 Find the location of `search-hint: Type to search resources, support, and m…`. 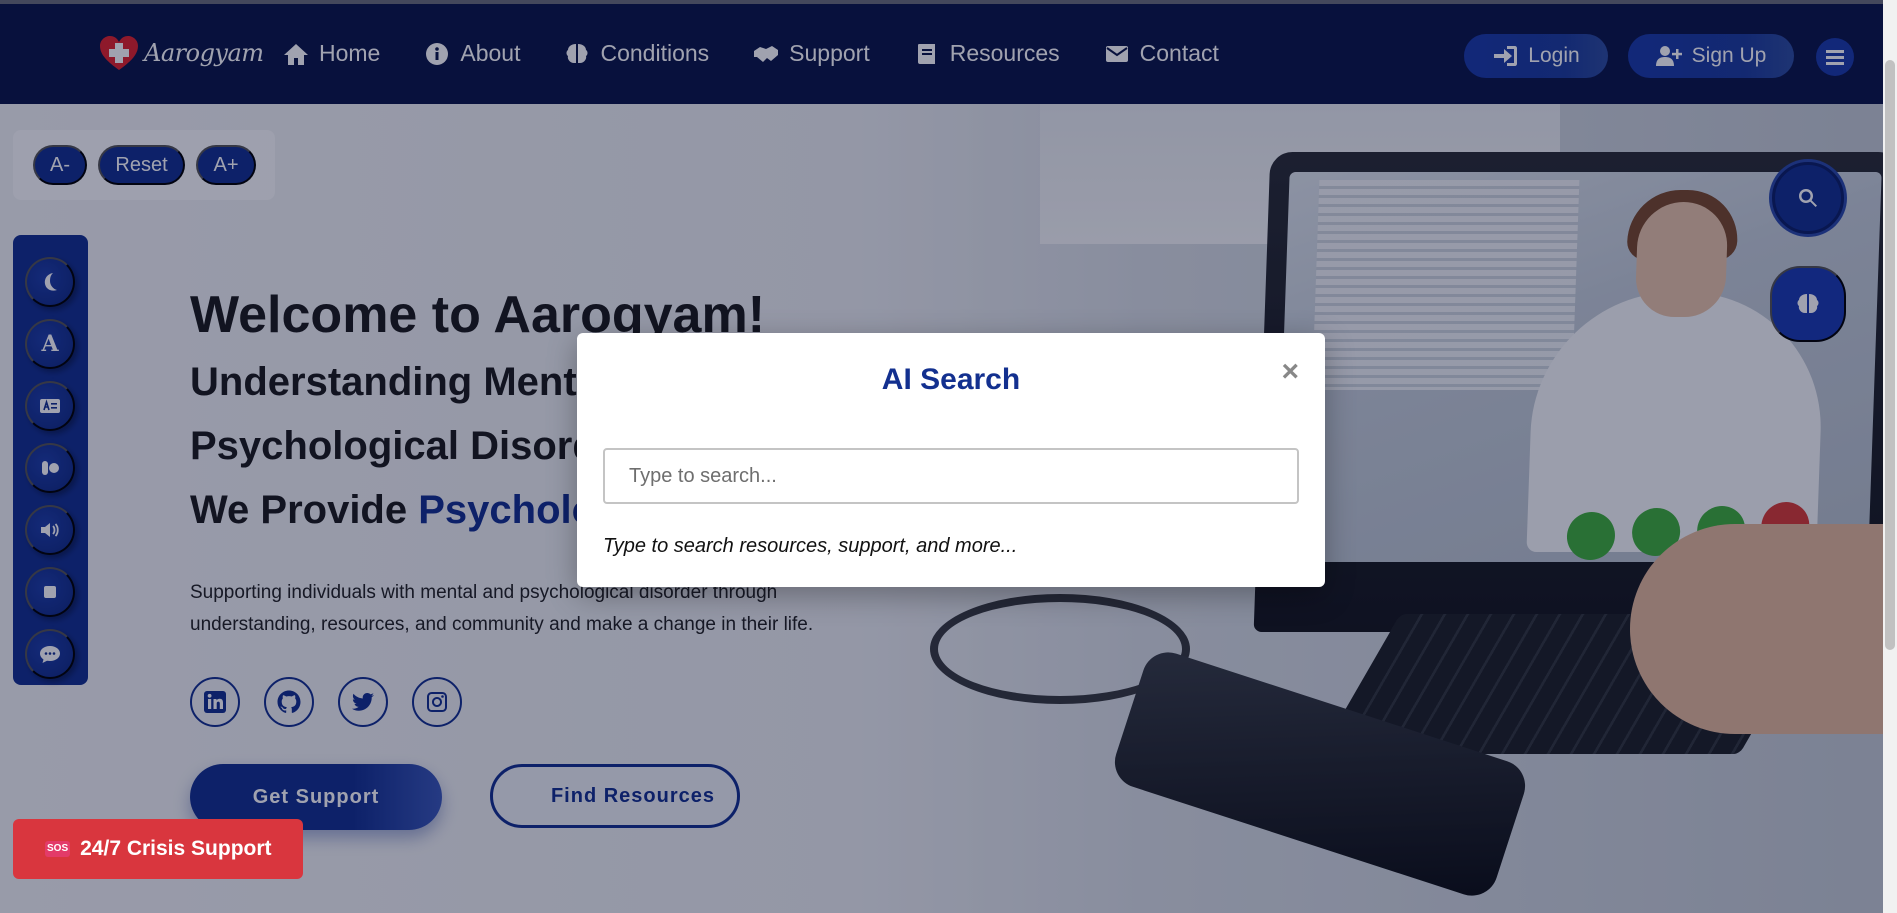

search-hint: Type to search resources, support, and m… is located at coordinates (810, 546).